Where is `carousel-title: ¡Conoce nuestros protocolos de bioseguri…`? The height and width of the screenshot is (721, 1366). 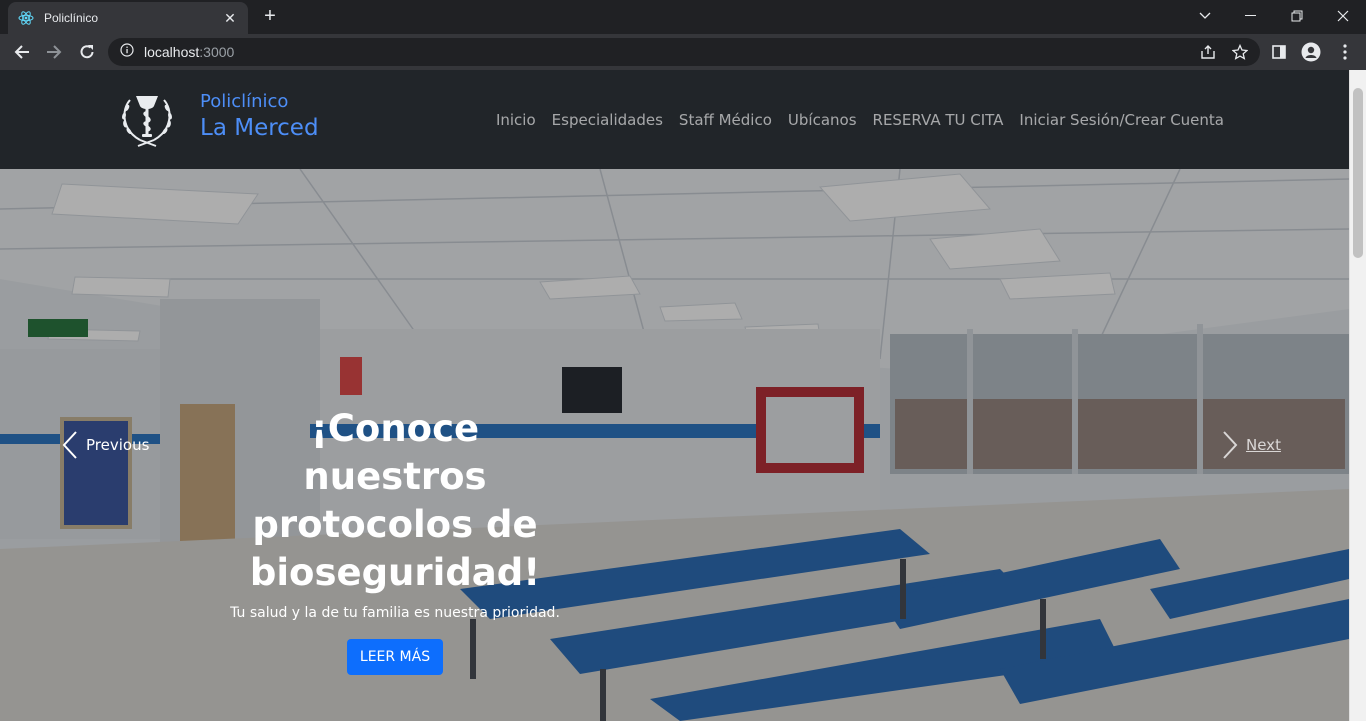 carousel-title: ¡Conoce nuestros protocolos de bioseguri… is located at coordinates (395, 500).